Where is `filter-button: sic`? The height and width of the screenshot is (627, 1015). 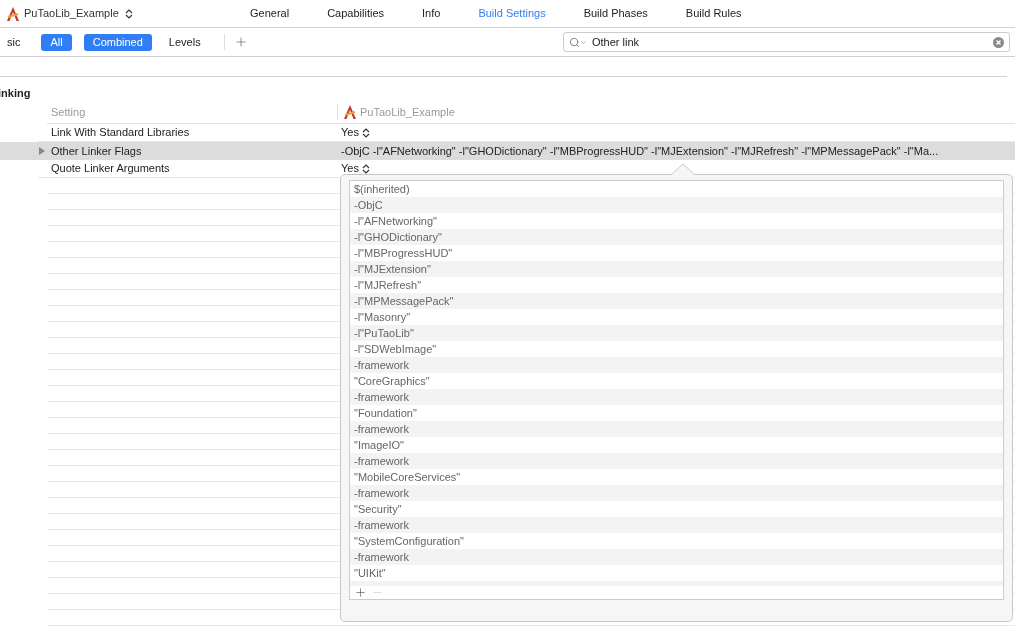
filter-button: sic is located at coordinates (15, 42).